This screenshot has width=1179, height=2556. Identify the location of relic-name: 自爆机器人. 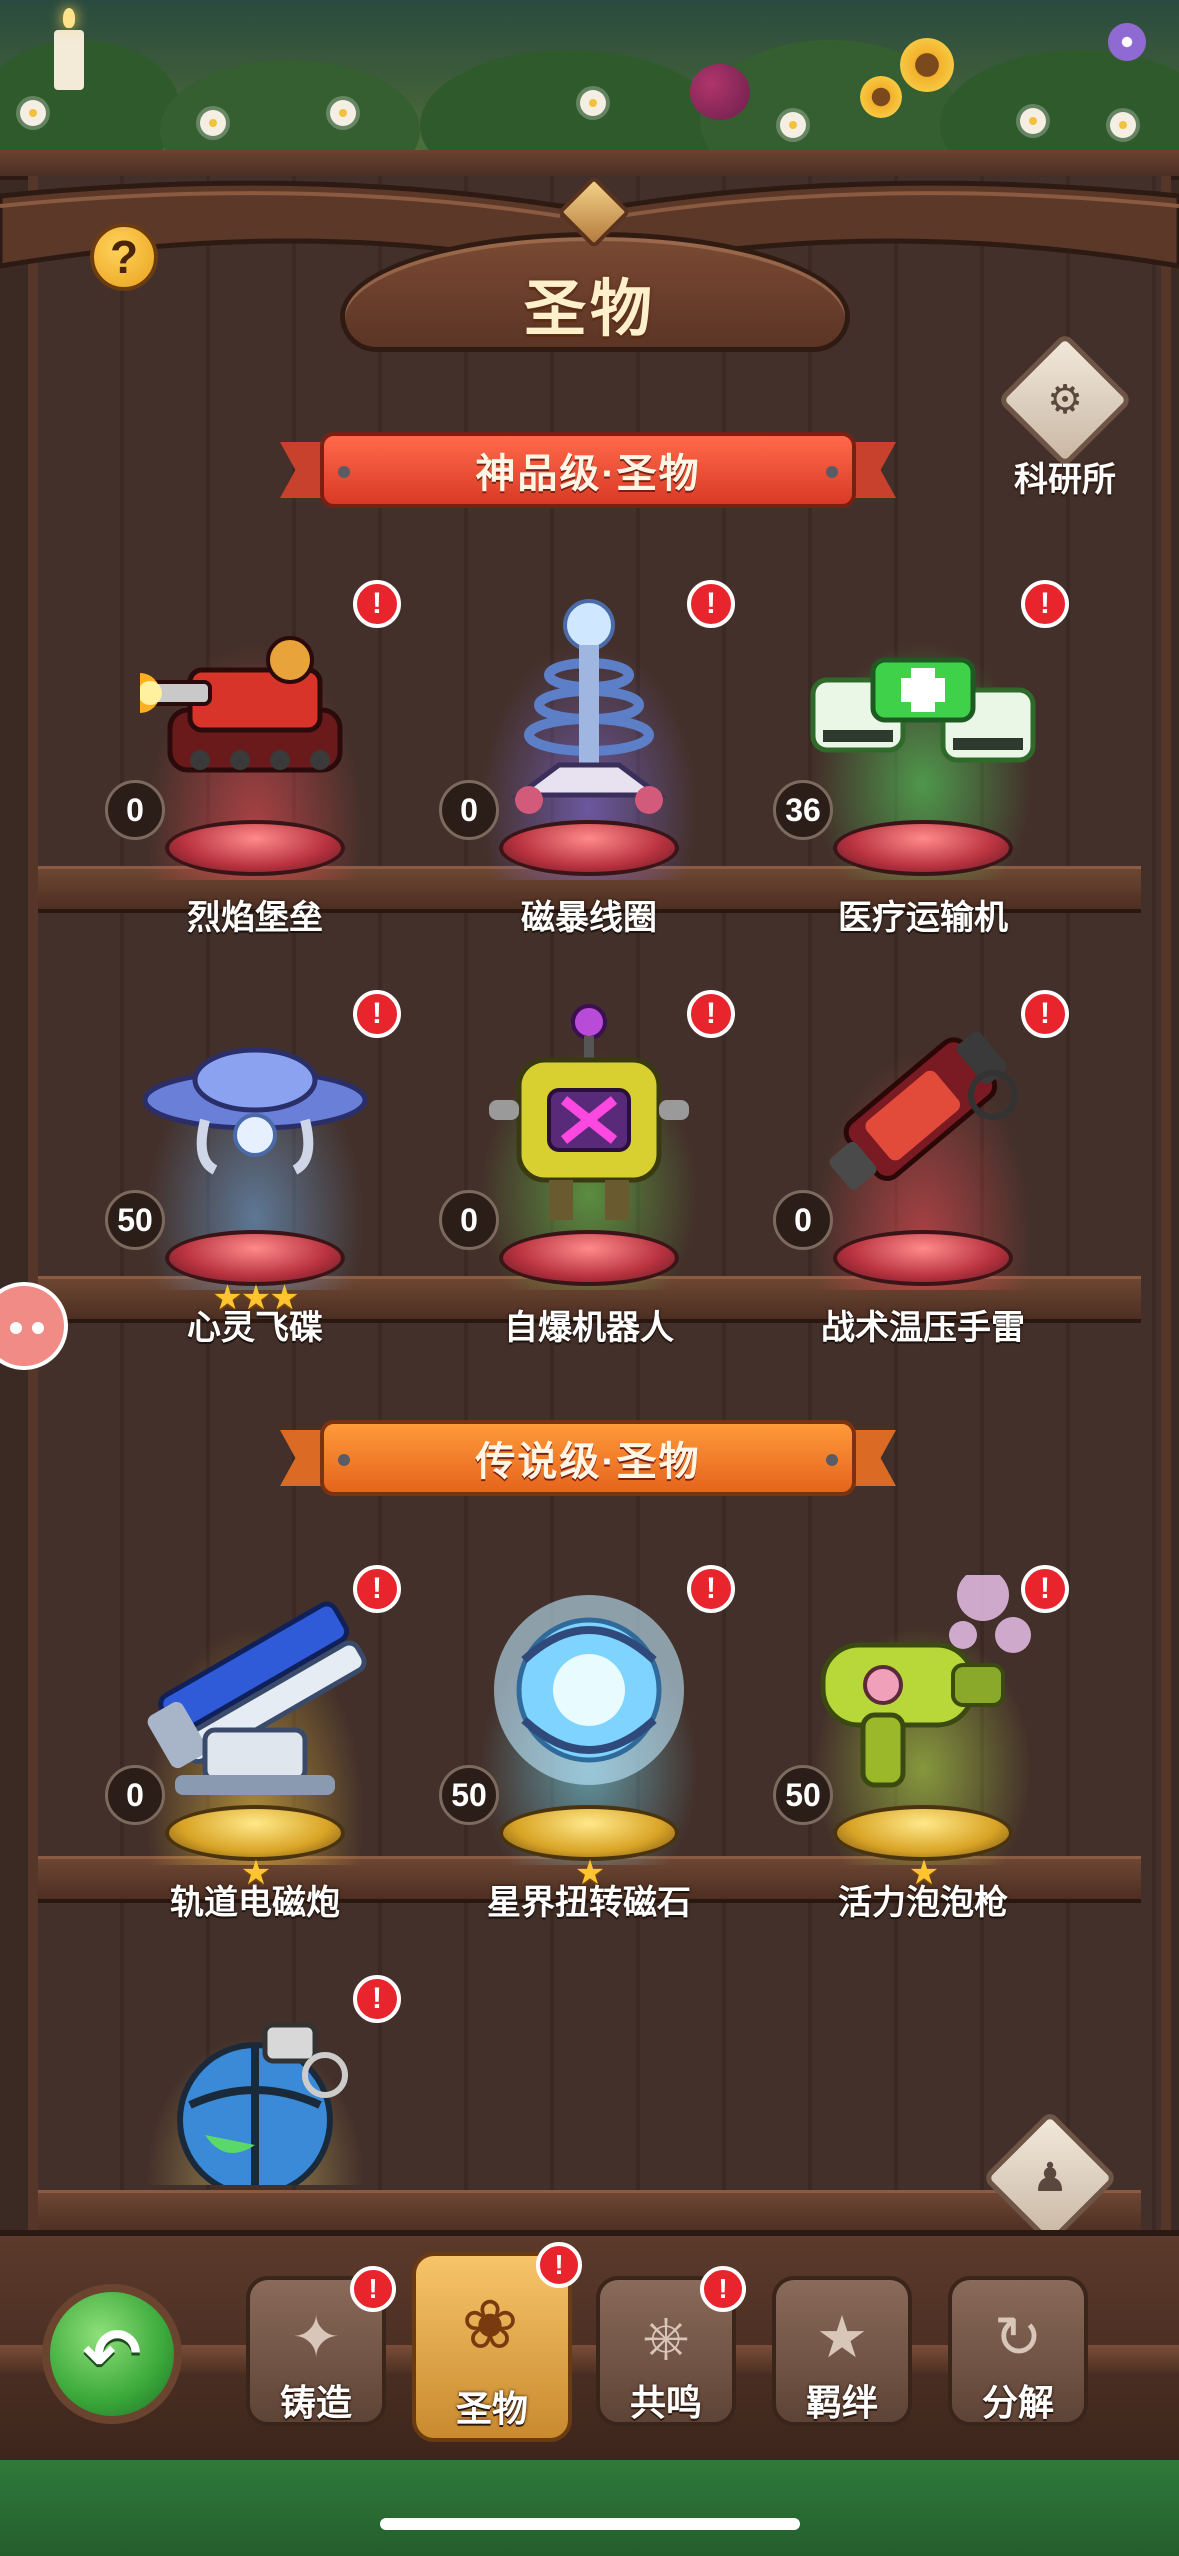
(589, 1328).